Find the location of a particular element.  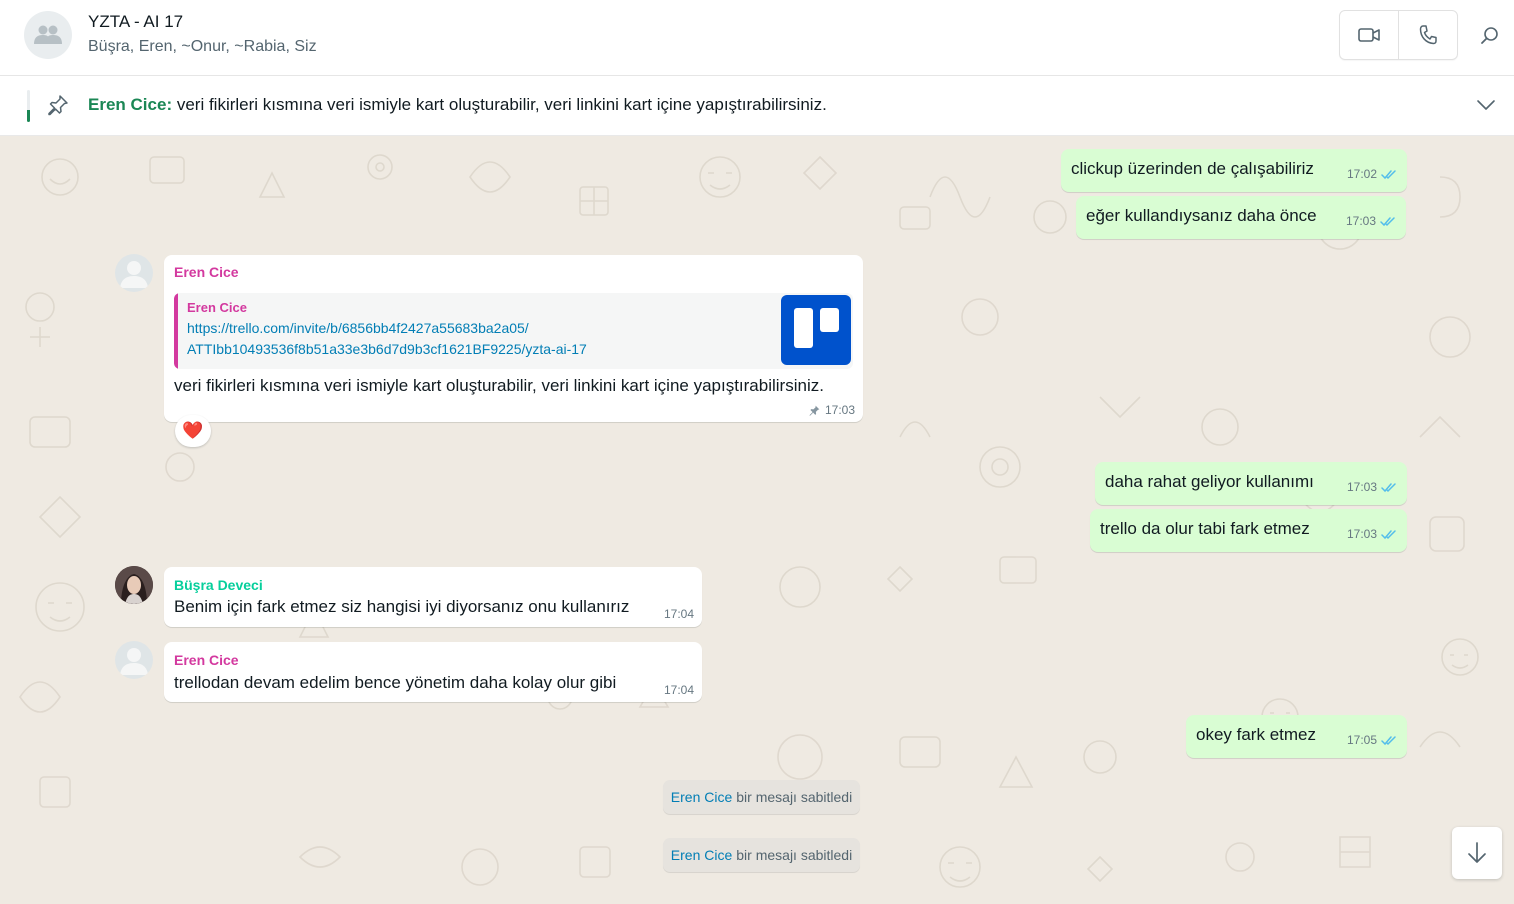

message-text: daha rahat geliyor kullanımı is located at coordinates (1209, 481).